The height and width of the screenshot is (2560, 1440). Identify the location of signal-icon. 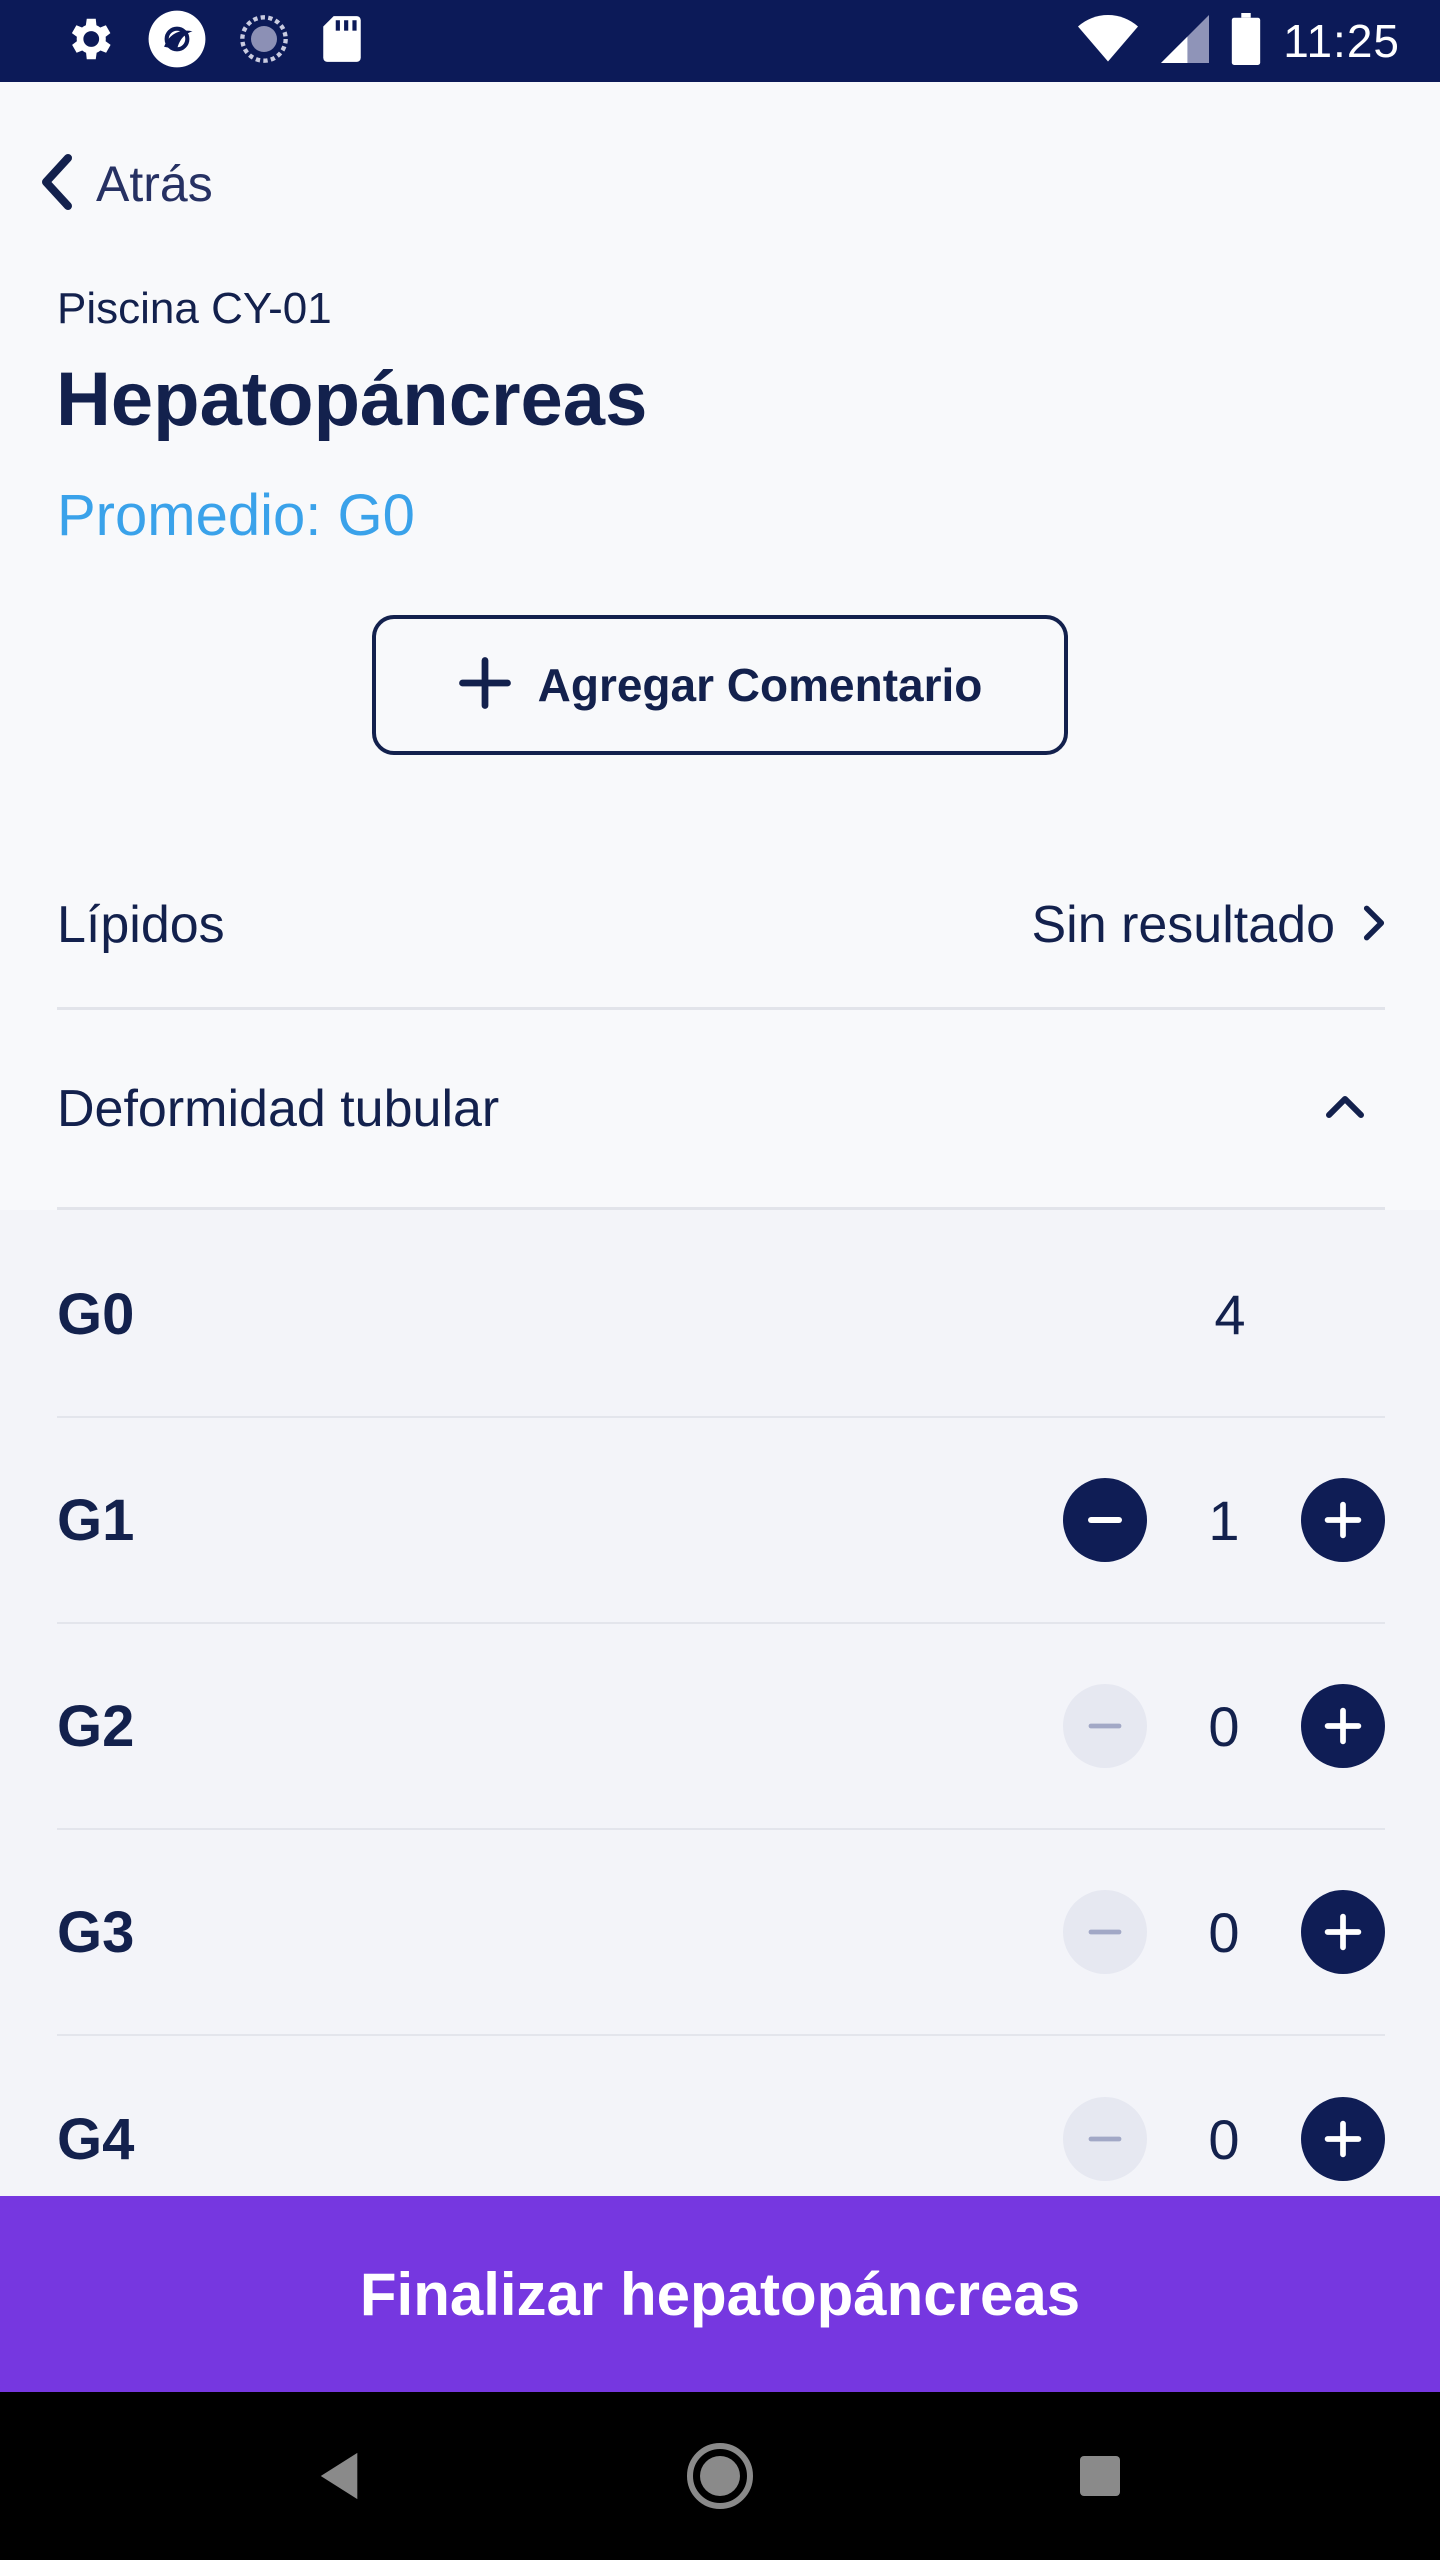
(1185, 41).